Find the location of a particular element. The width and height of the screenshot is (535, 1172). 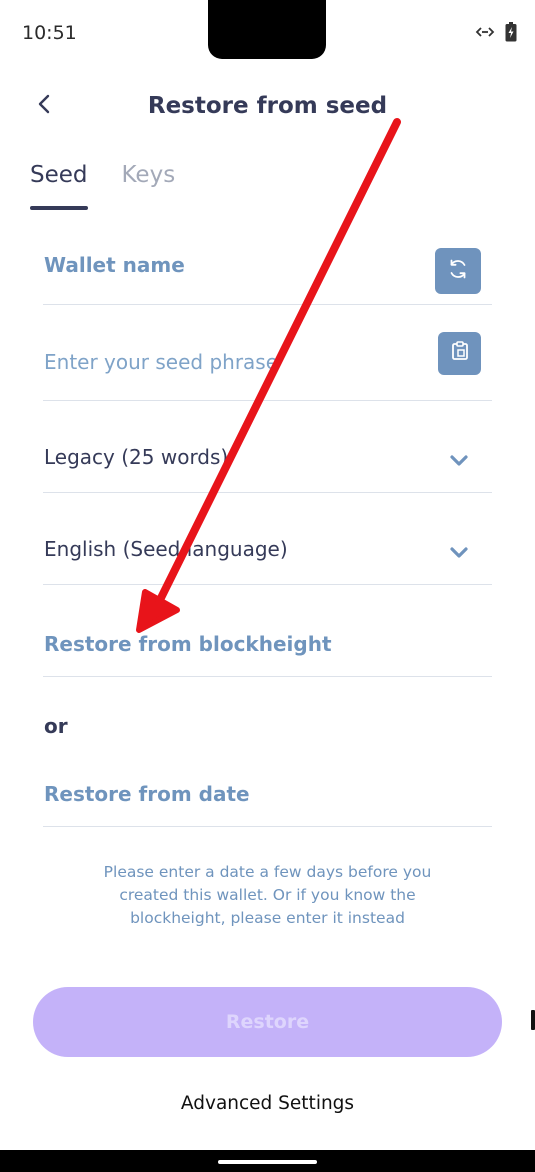

navigation-bar is located at coordinates (267, 1161).